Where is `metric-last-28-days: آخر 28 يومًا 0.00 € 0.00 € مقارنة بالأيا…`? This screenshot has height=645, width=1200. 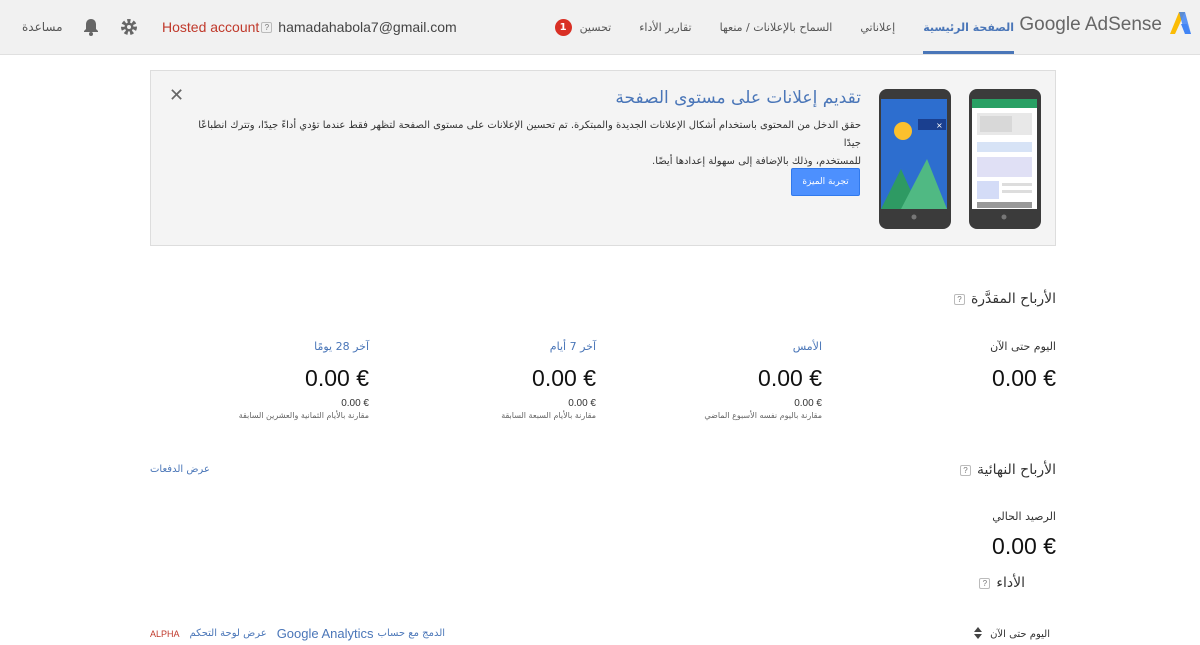
metric-last-28-days: آخر 28 يومًا 0.00 € 0.00 € مقارنة بالأيا… is located at coordinates (254, 380).